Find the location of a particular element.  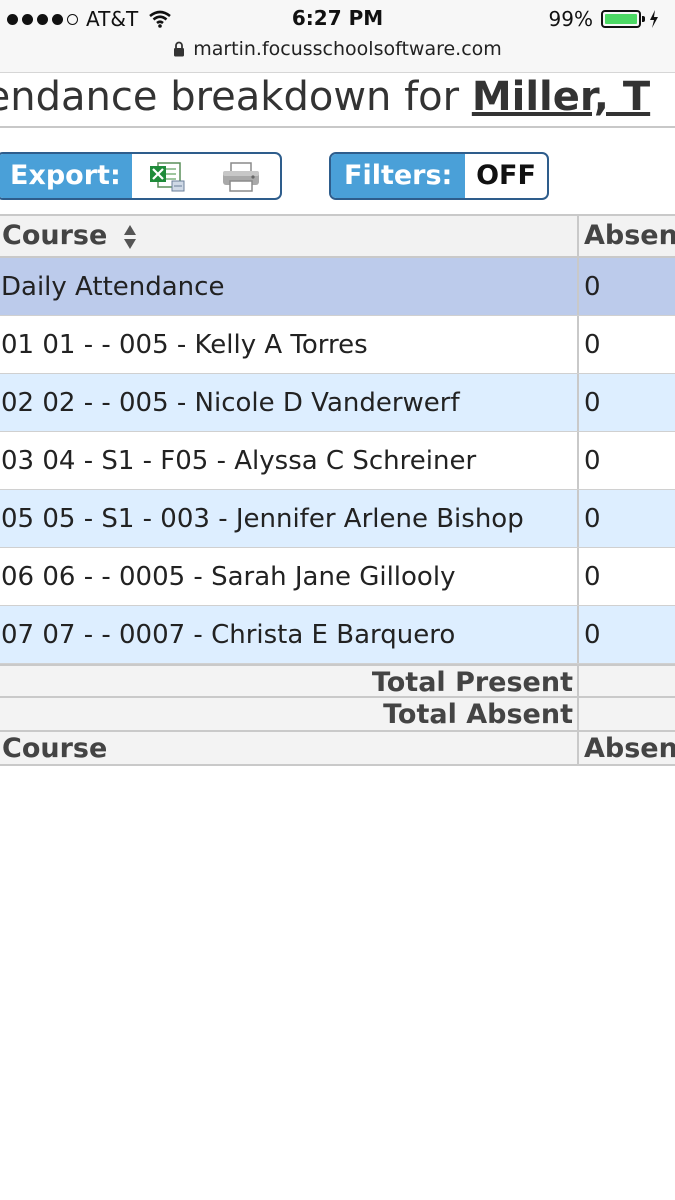

table-row: 07 07 - - 0007 - Christa E Barquero 0 is located at coordinates (337, 635).